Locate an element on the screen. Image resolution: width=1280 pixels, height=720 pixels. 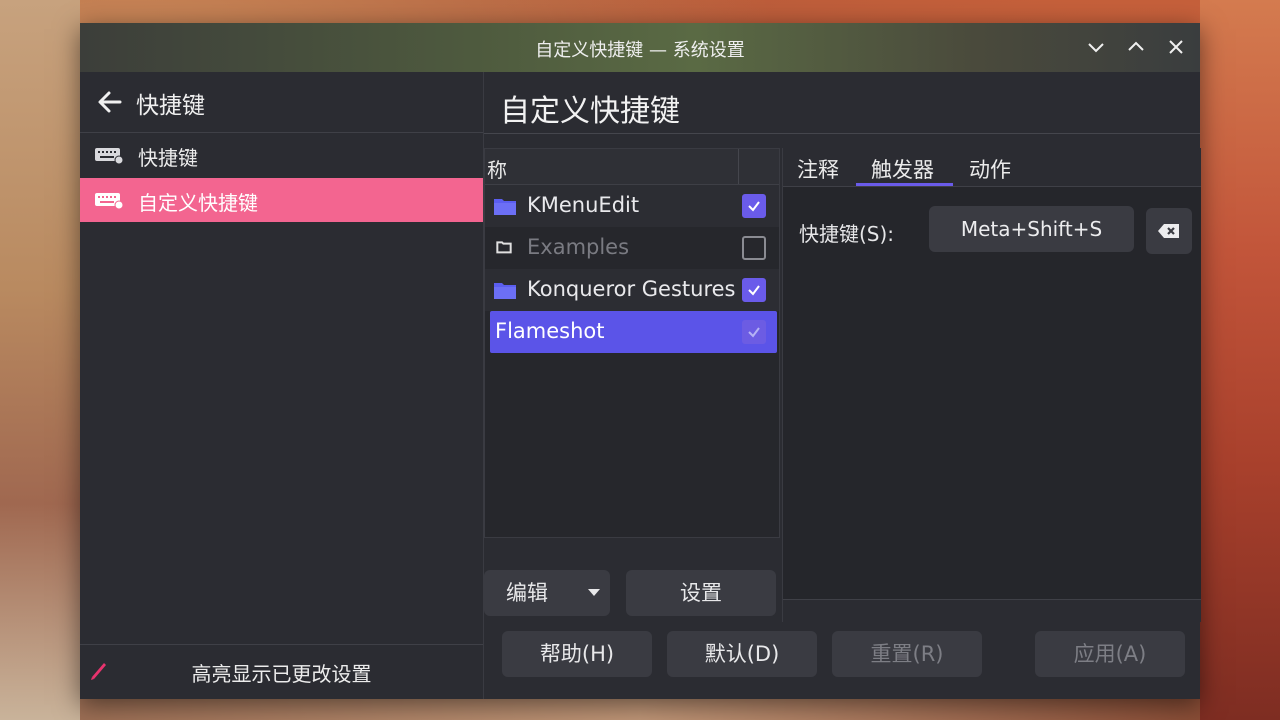
highlight-changed-settings-label: 高亮显示已更改设置 is located at coordinates (281, 674).